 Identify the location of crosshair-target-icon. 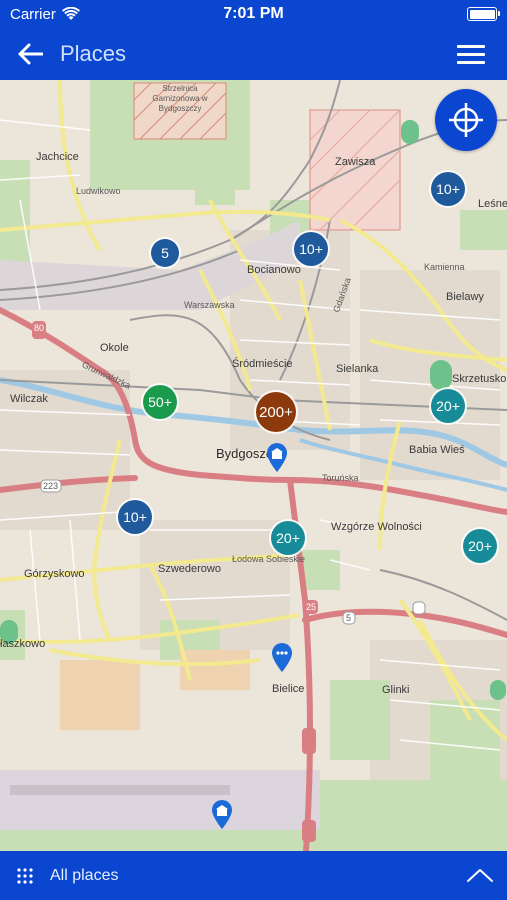
(466, 120).